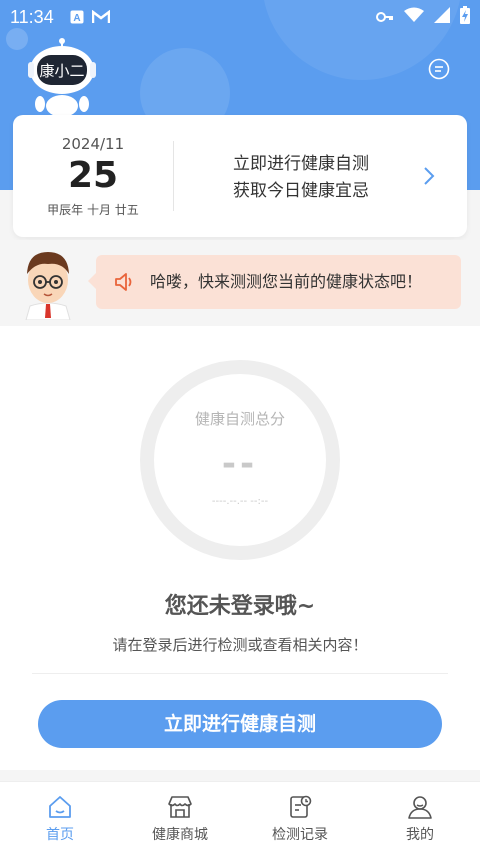  I want to click on message-bubble-icon, so click(439, 69).